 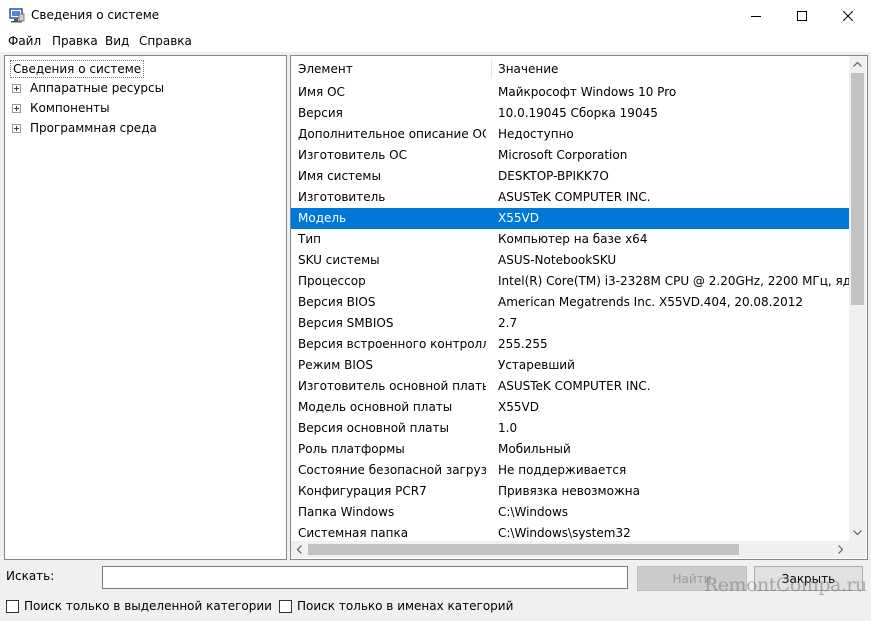 I want to click on scrollbar-corner, so click(x=857, y=549).